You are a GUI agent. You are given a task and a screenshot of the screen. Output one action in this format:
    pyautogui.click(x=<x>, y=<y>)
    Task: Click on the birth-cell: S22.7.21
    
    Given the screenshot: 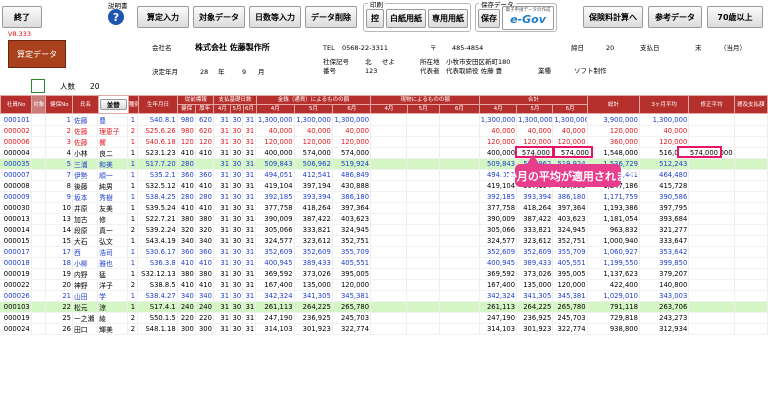 What is the action you would take?
    pyautogui.click(x=157, y=219)
    